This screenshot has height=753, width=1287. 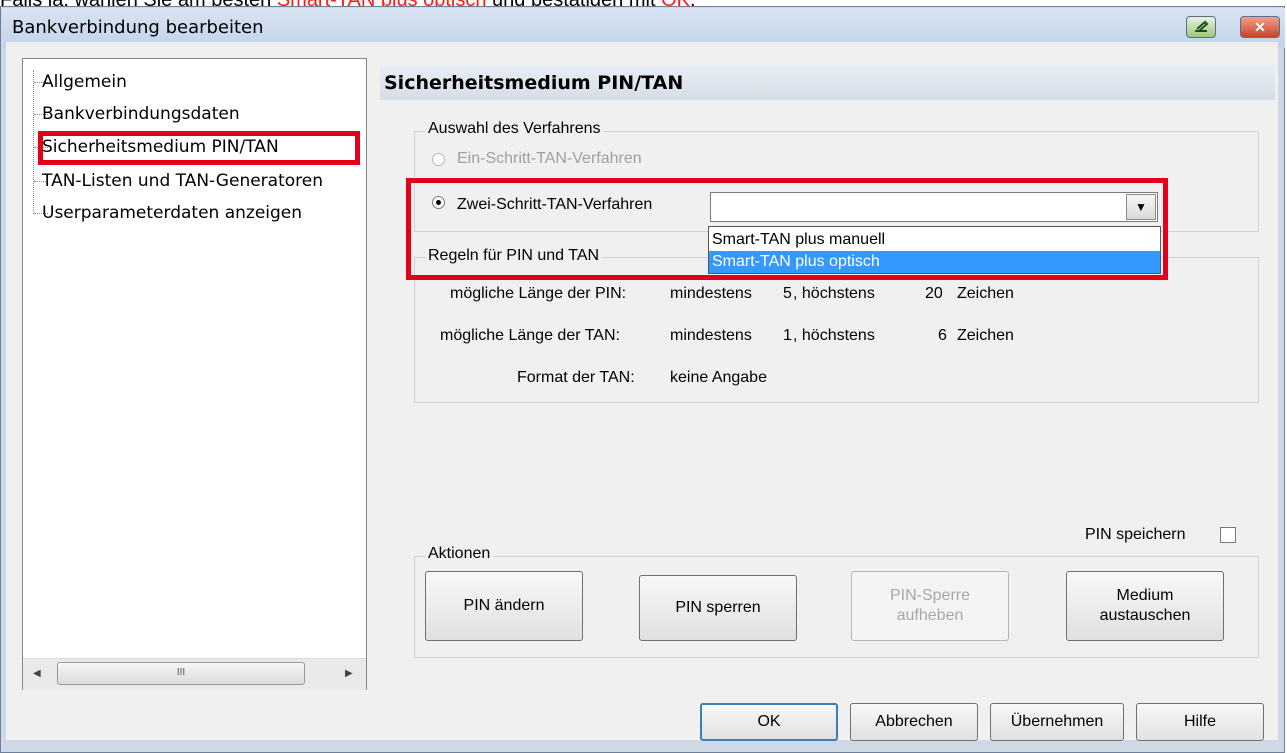 I want to click on pin-length-label: mögliche Länge der PIN:, so click(x=538, y=293).